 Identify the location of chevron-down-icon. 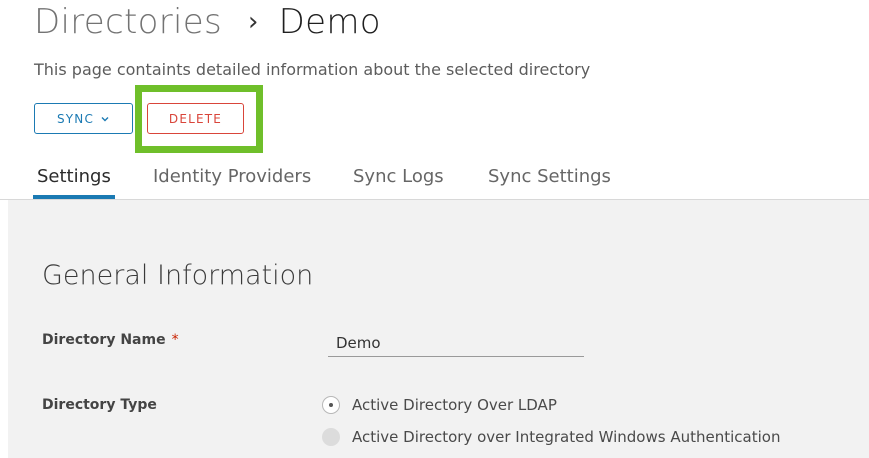
(105, 118).